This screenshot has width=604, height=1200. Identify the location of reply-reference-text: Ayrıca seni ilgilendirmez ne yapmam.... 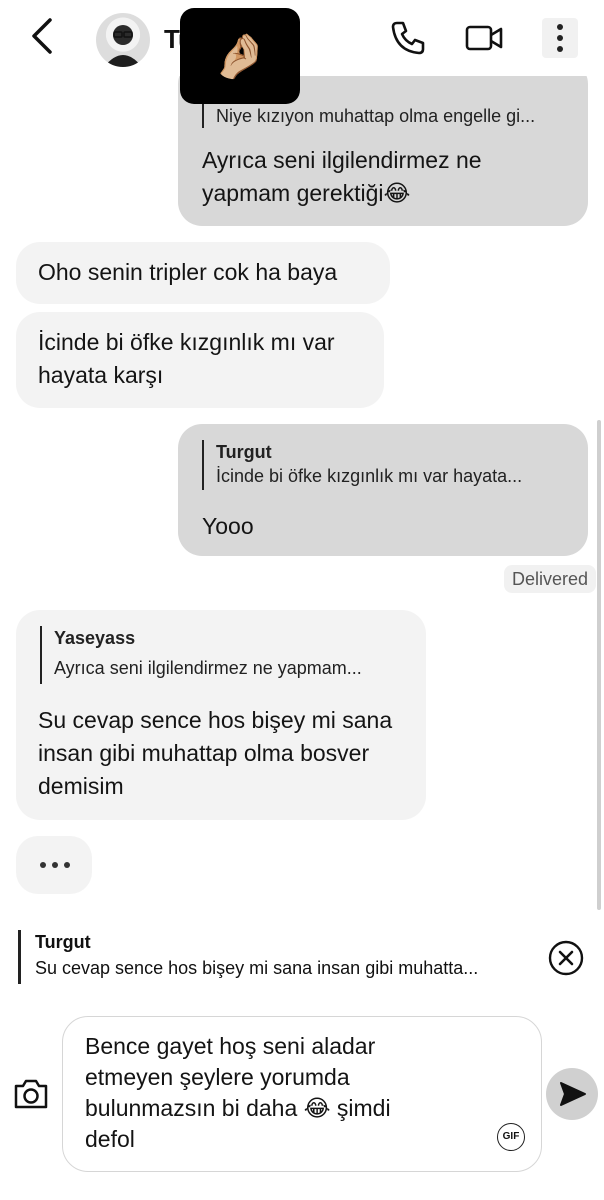
(208, 668).